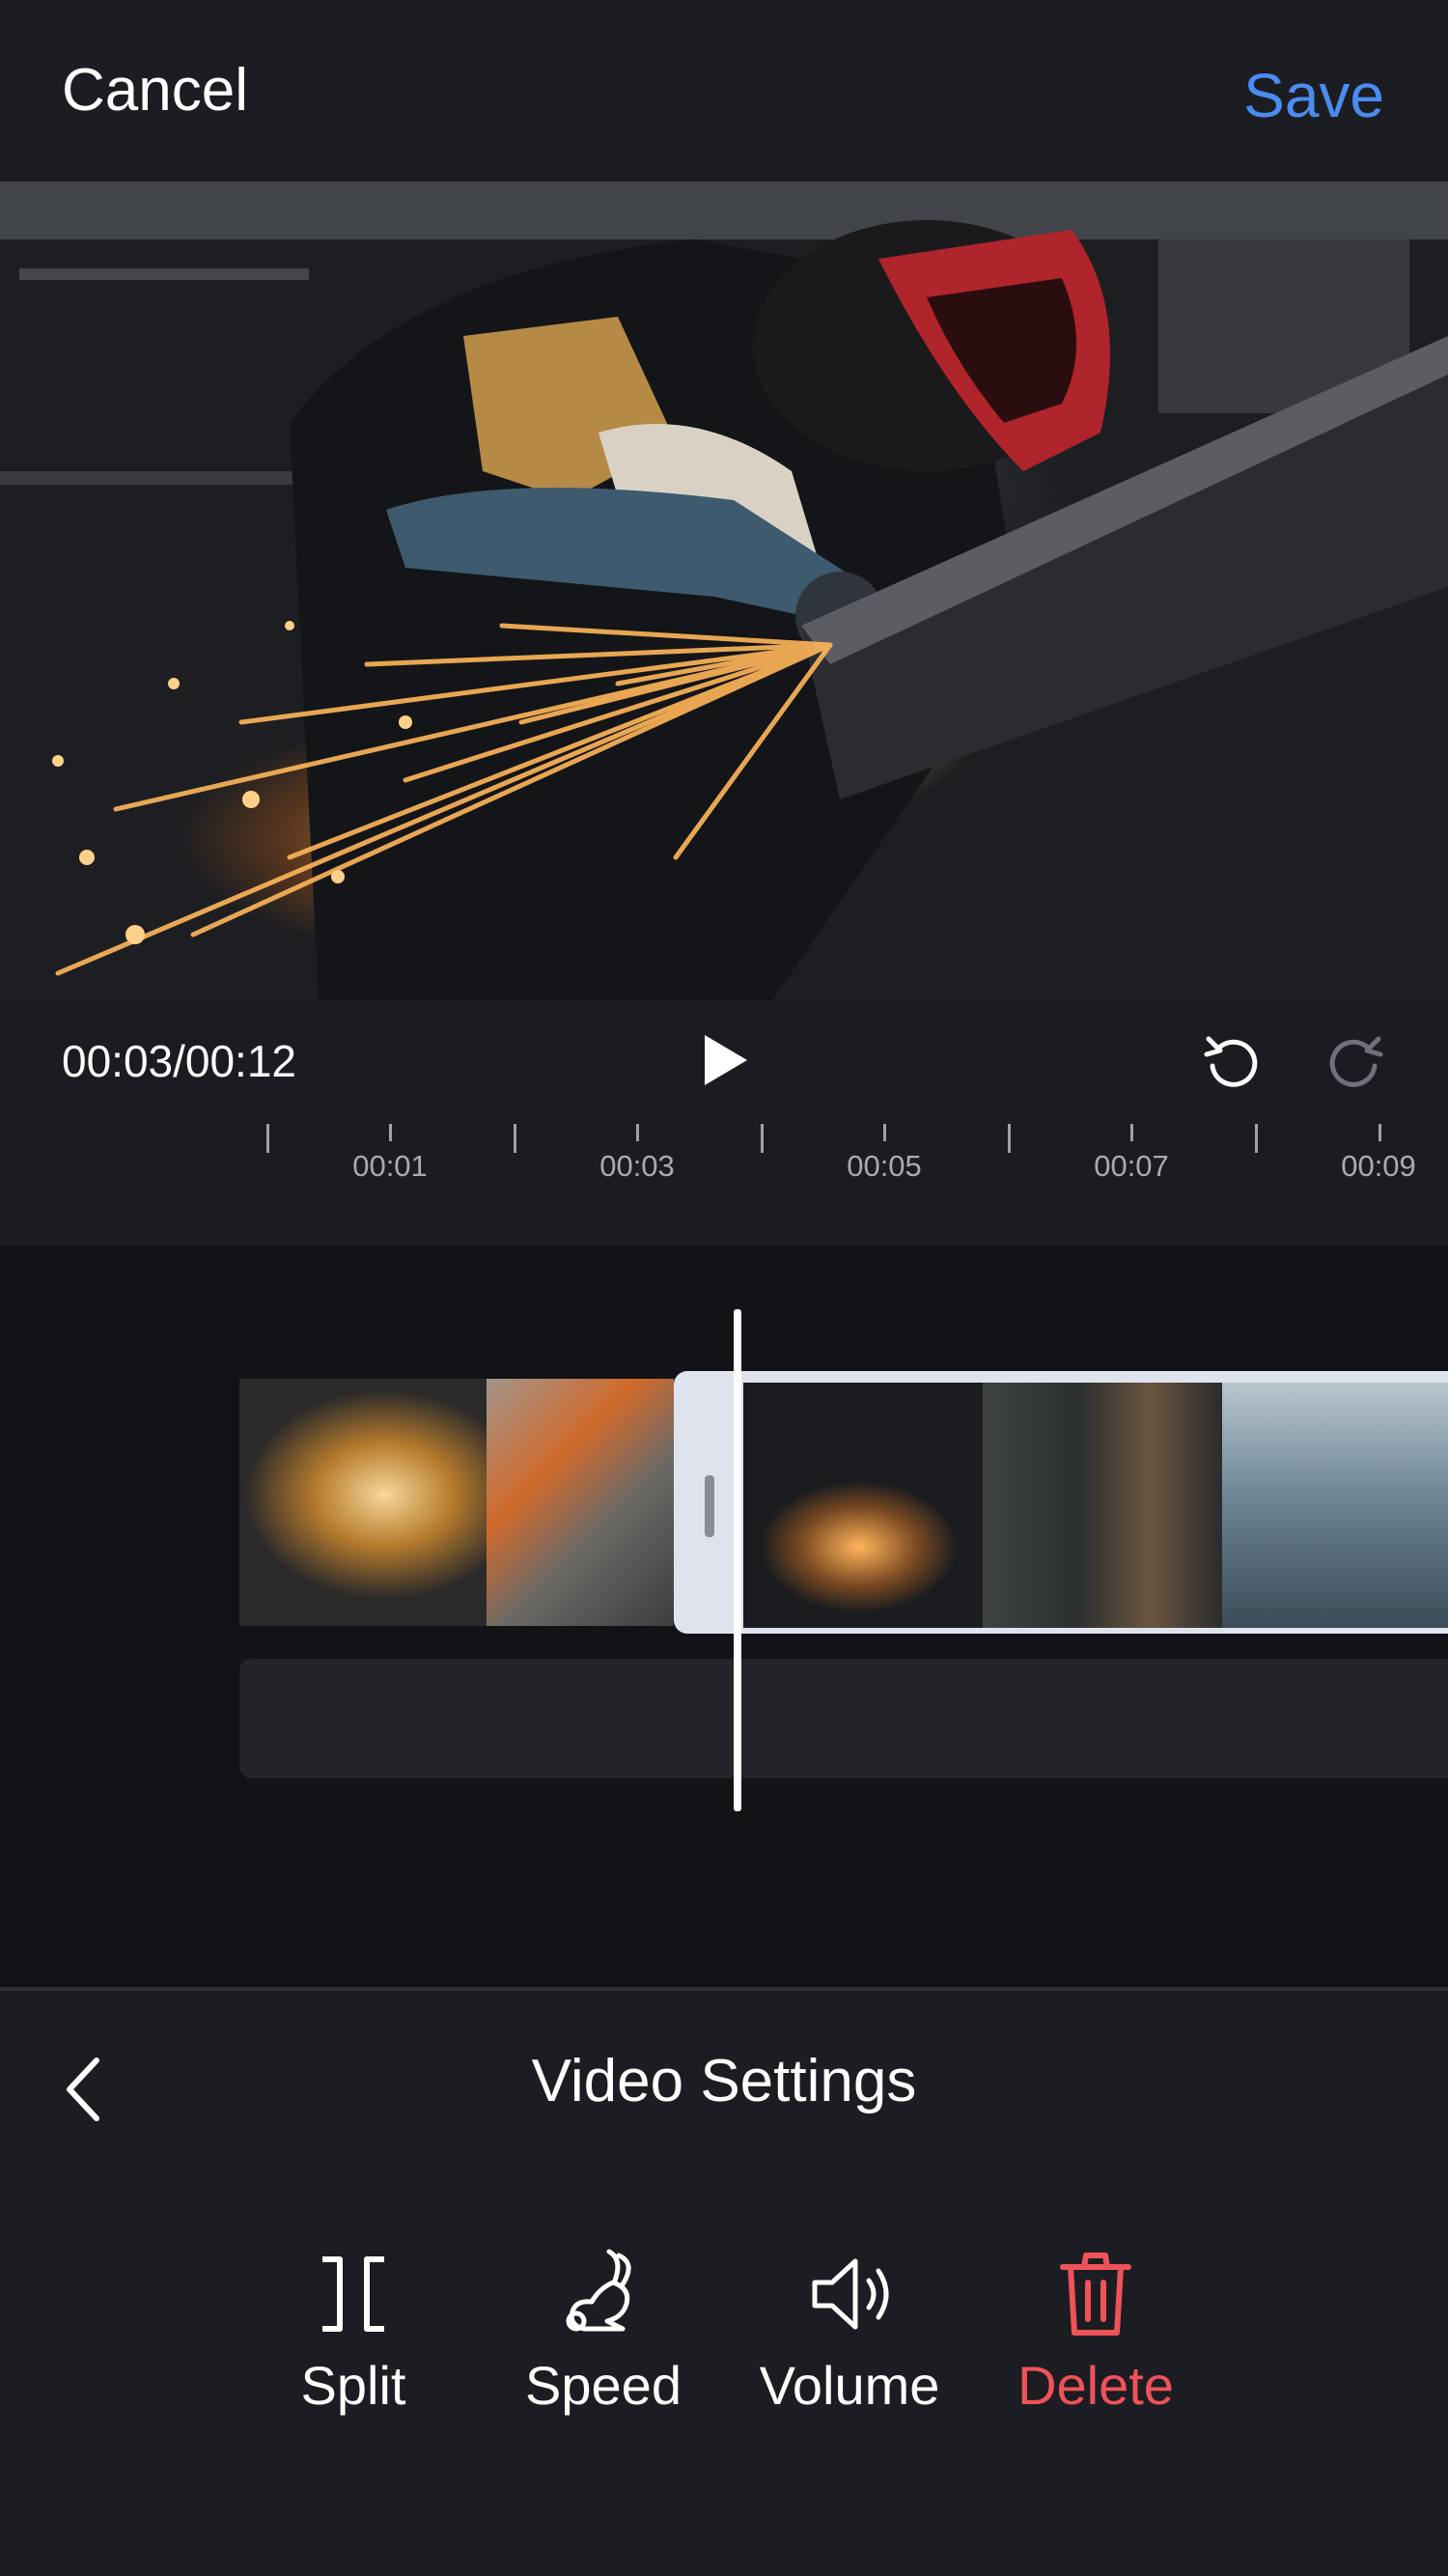  What do you see at coordinates (885, 1166) in the screenshot?
I see `ruler-label: 00:05` at bounding box center [885, 1166].